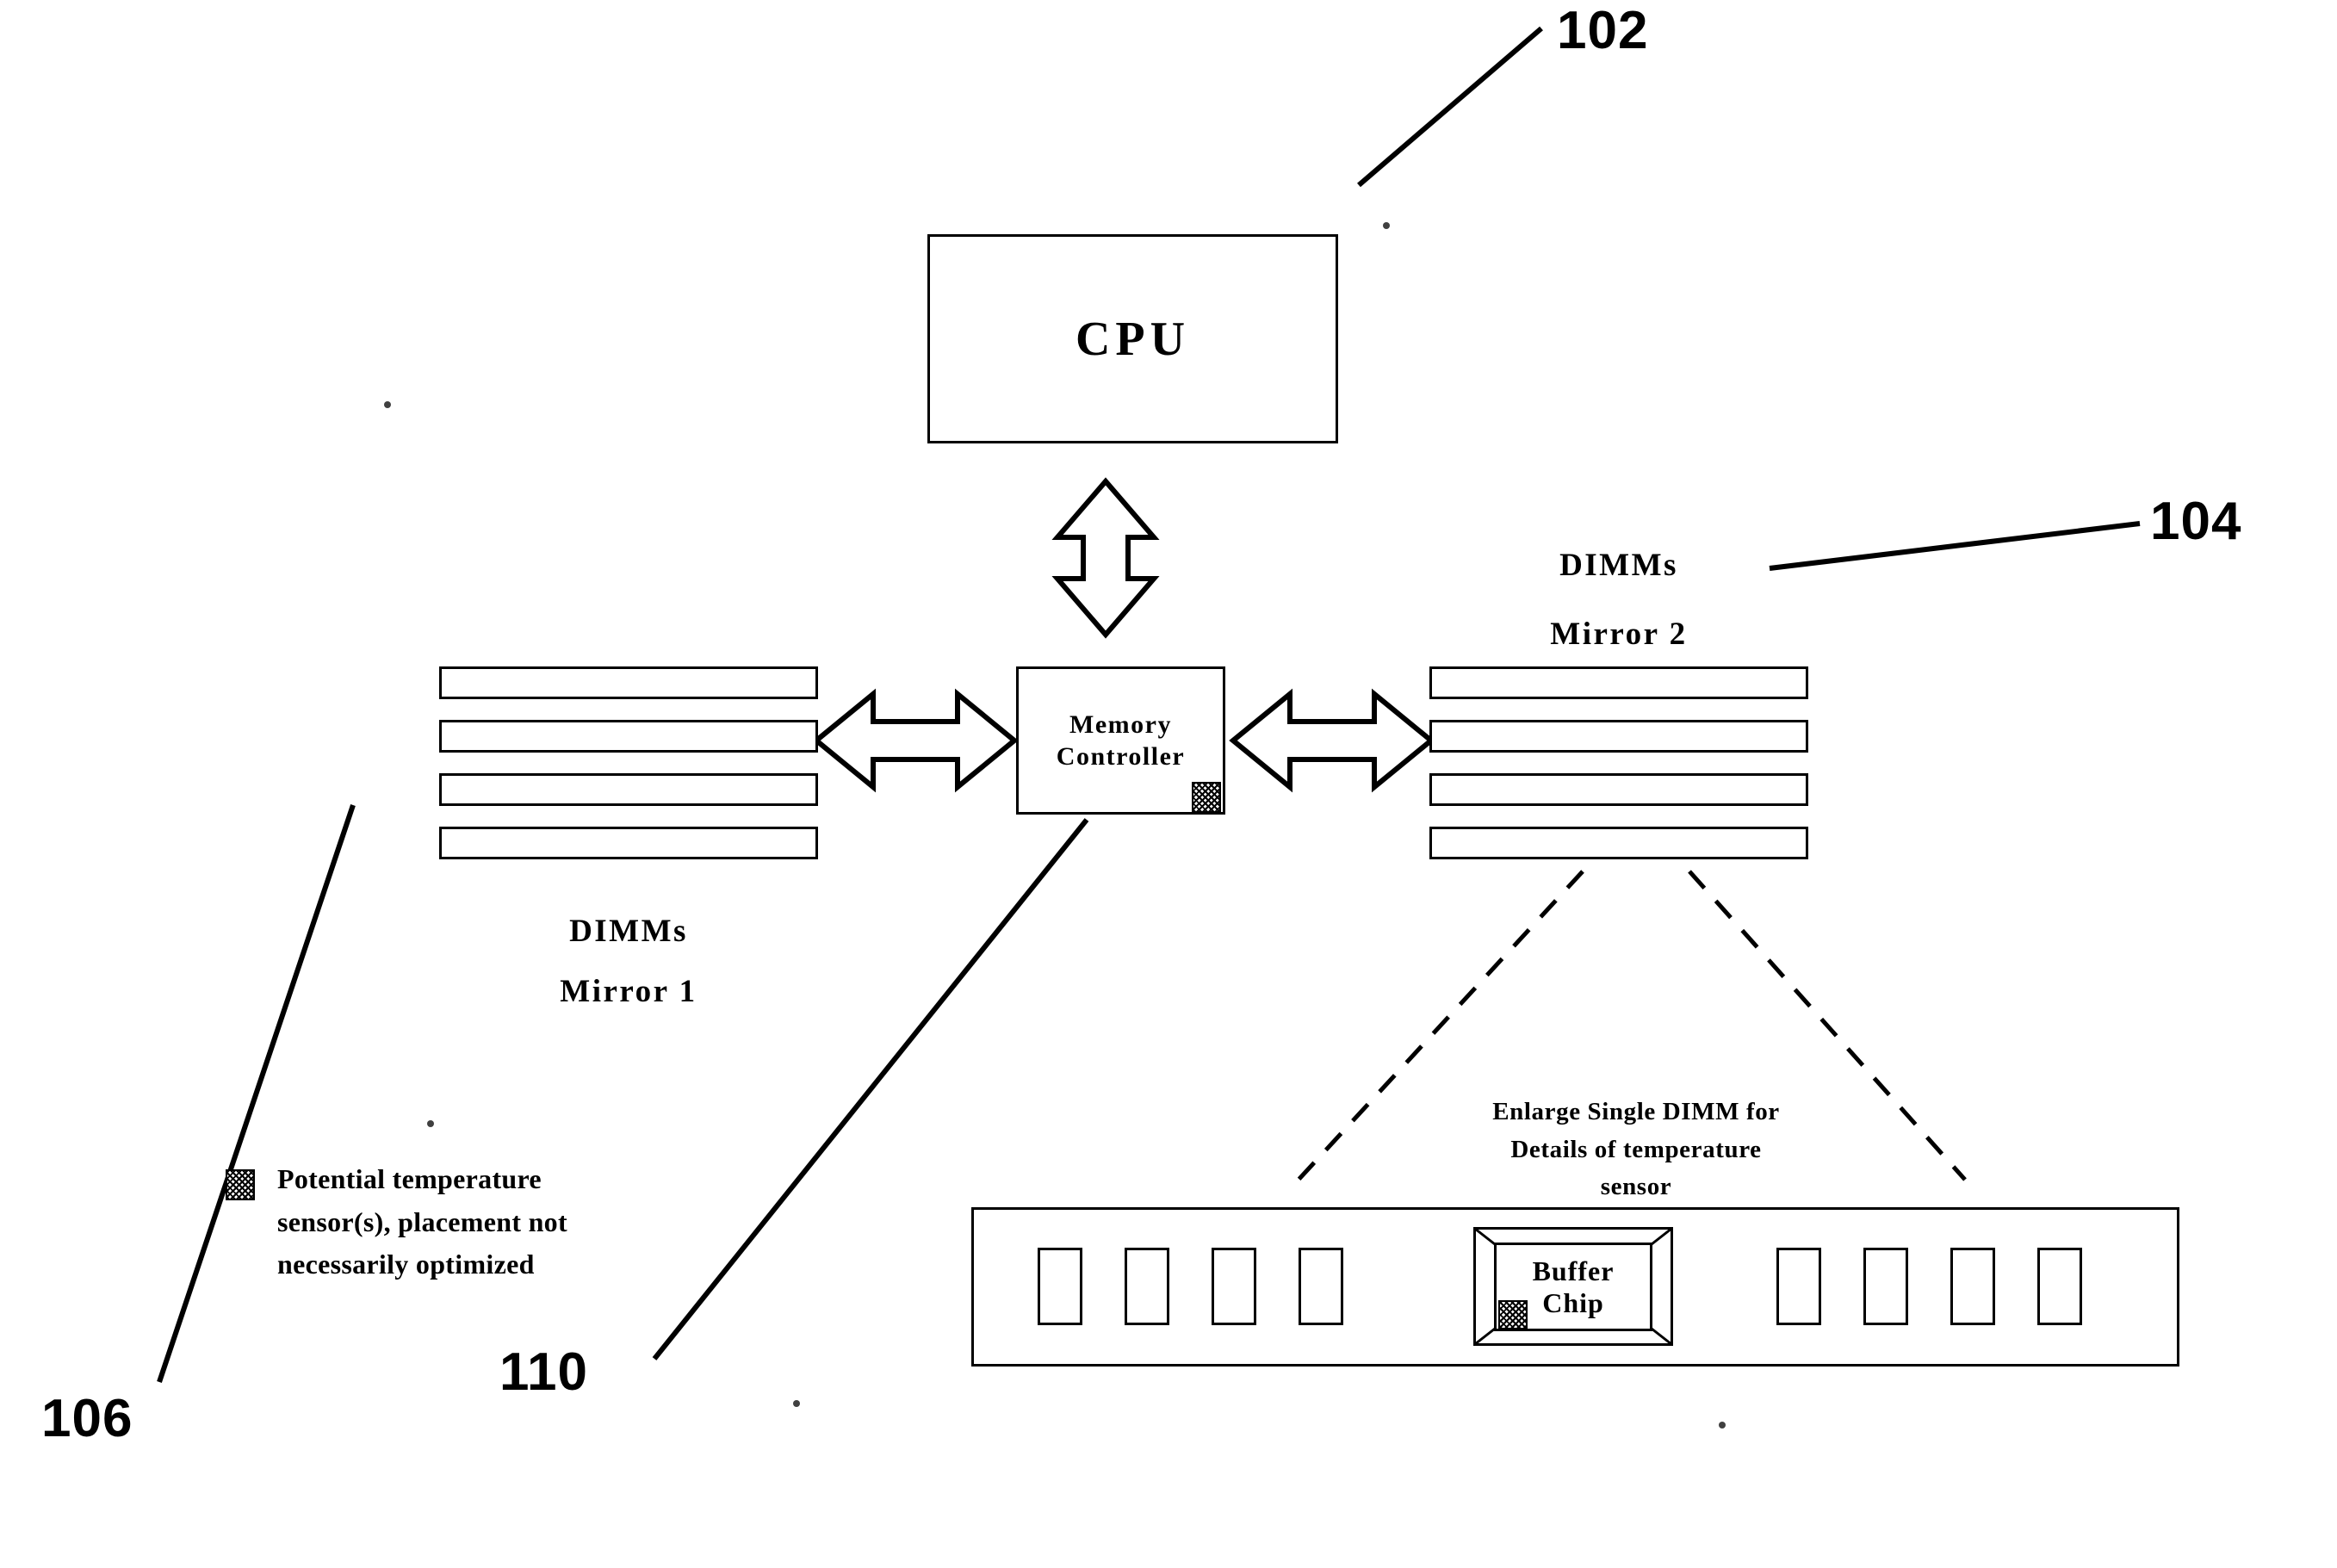  I want to click on dimm-mirror-1-title-line2: Mirror 1, so click(628, 991).